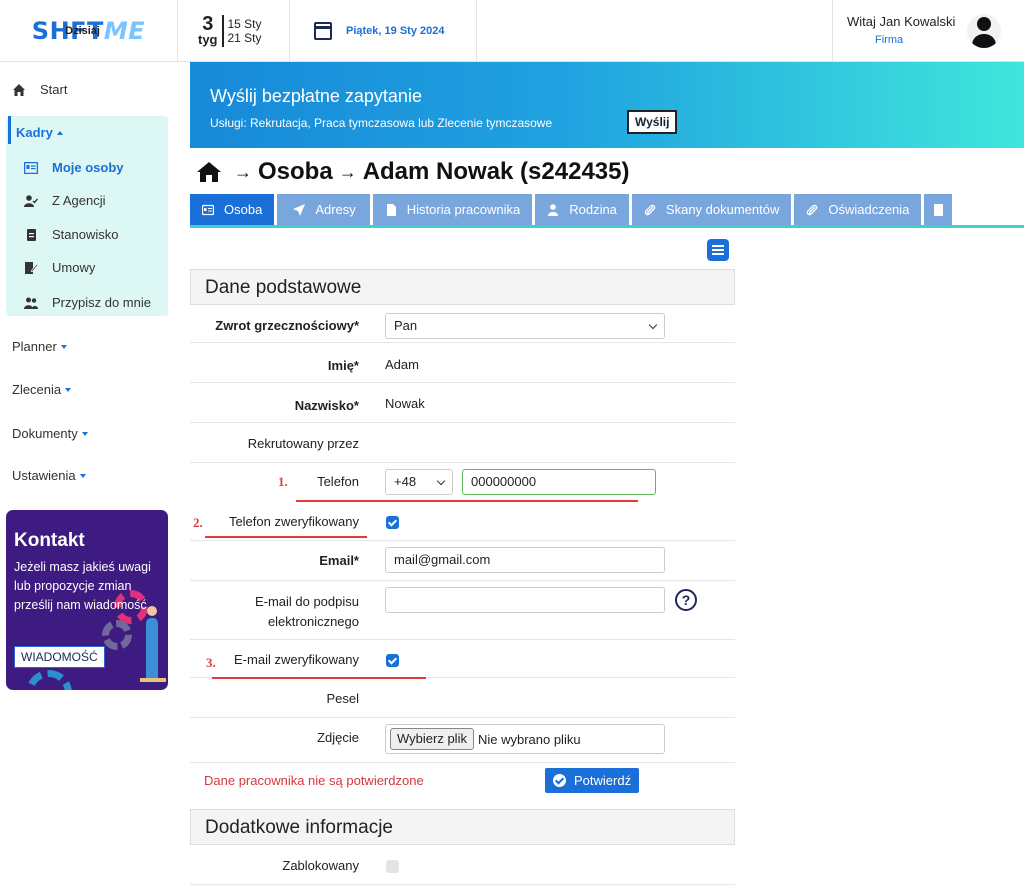 This screenshot has width=1024, height=890. I want to click on tab-label: Skany dokumentów, so click(722, 209).